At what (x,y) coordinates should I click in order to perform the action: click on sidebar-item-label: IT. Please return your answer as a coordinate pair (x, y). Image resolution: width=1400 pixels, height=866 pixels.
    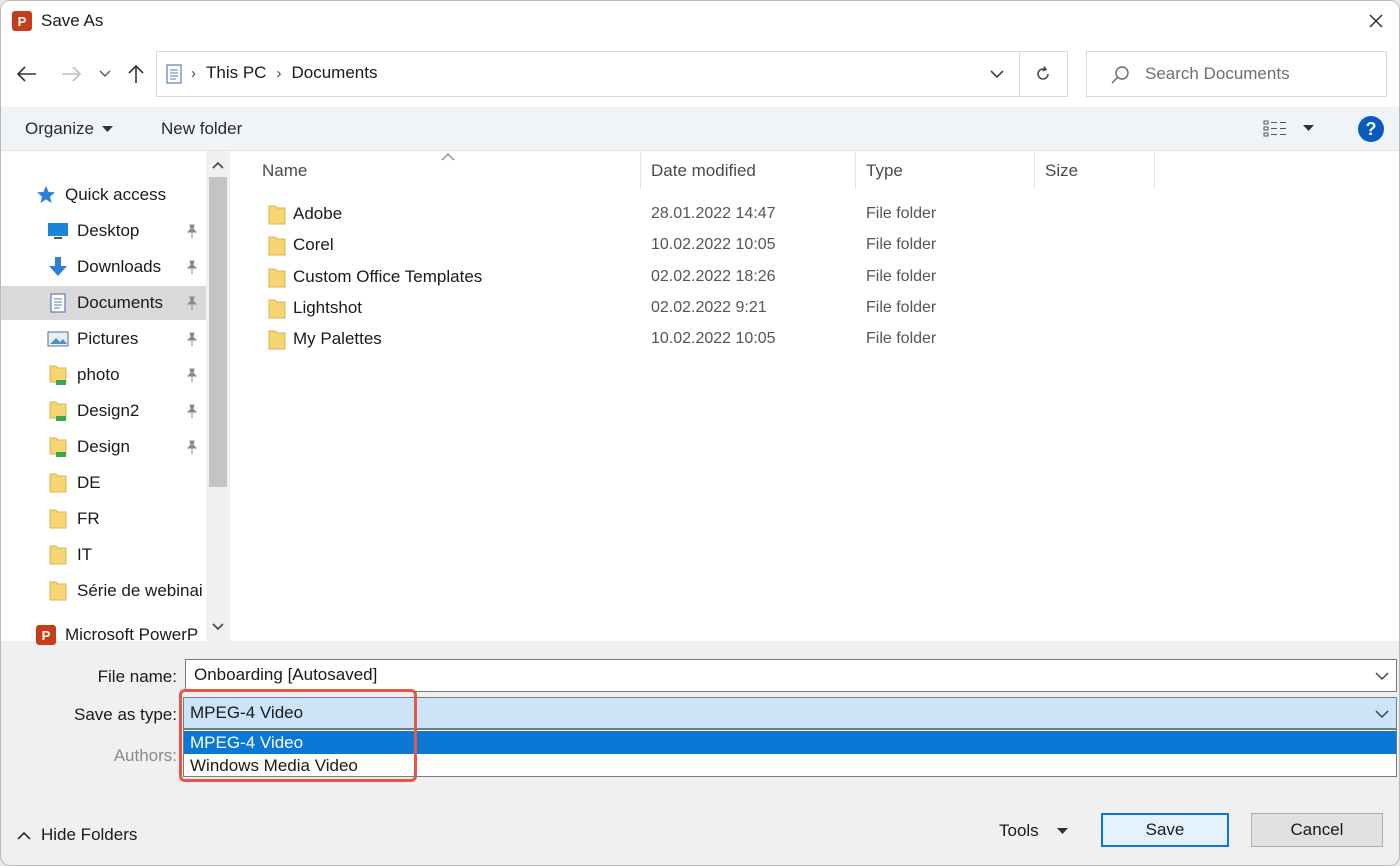
    Looking at the image, I should click on (85, 554).